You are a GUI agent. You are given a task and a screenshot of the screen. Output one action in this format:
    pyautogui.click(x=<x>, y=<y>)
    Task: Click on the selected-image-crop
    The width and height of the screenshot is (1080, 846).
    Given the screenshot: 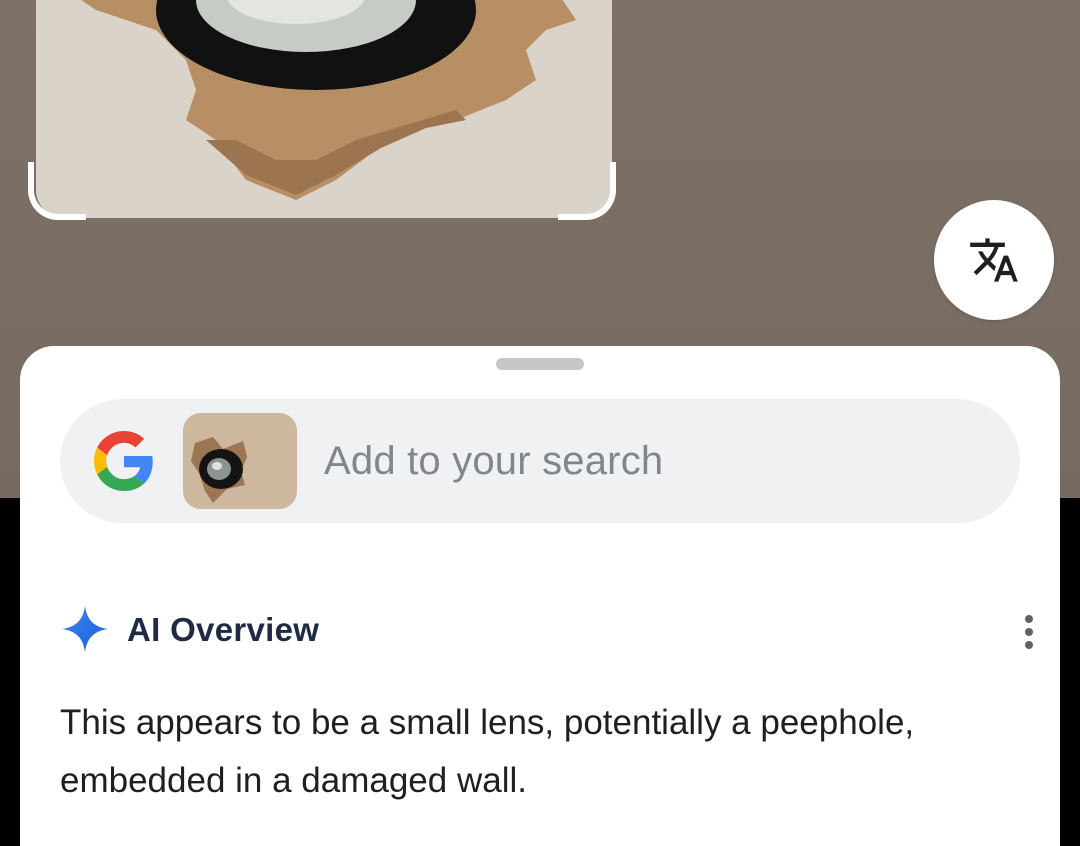 What is the action you would take?
    pyautogui.click(x=324, y=109)
    